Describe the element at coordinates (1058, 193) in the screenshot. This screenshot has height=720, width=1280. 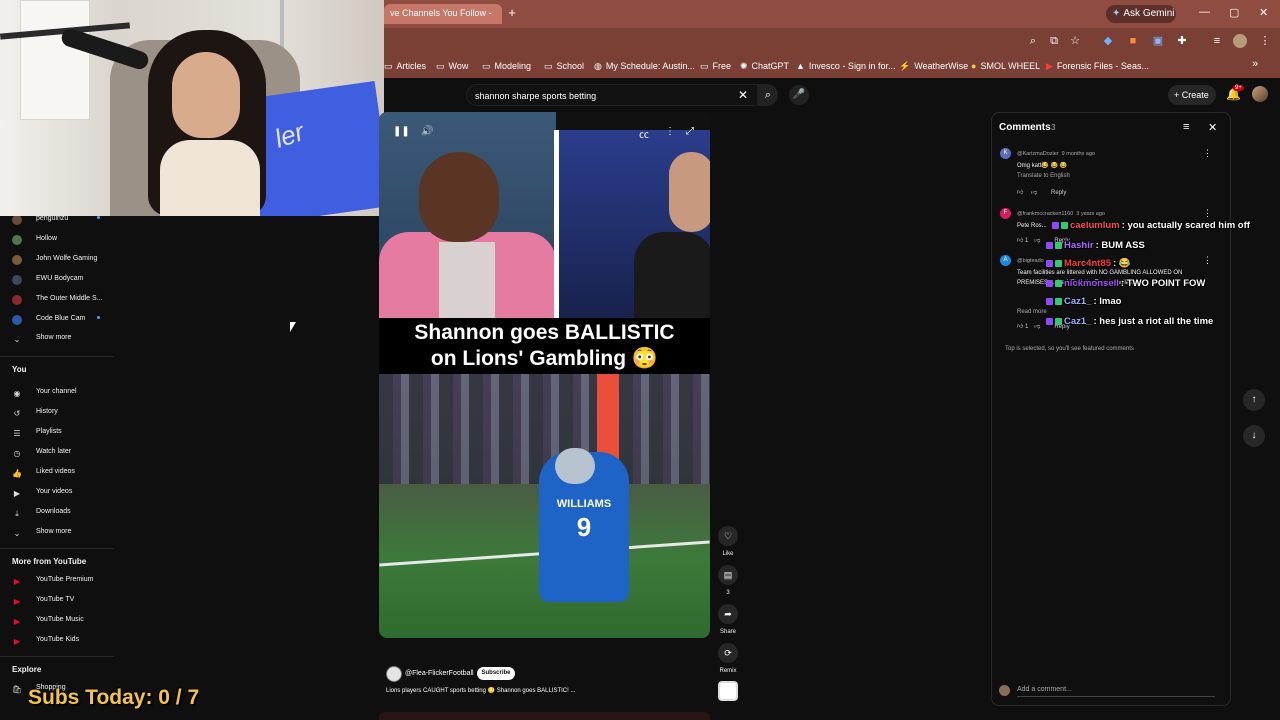
I see `reply-button: Reply` at that location.